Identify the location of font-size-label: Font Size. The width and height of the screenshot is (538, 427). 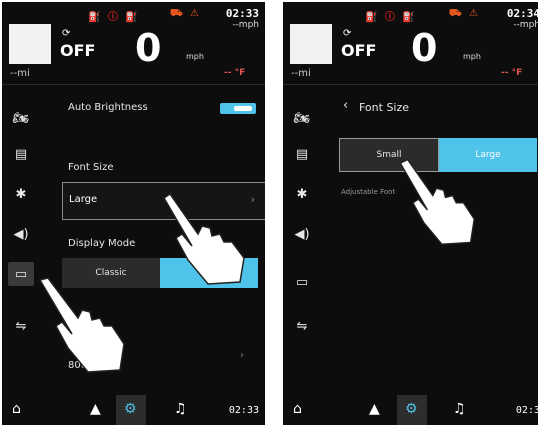
(91, 167).